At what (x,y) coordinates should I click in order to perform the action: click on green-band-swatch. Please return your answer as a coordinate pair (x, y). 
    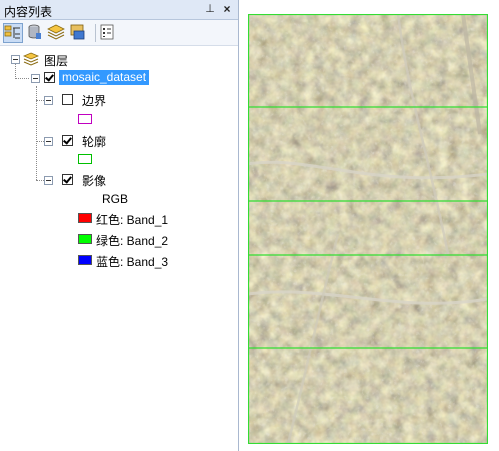
    Looking at the image, I should click on (85, 239).